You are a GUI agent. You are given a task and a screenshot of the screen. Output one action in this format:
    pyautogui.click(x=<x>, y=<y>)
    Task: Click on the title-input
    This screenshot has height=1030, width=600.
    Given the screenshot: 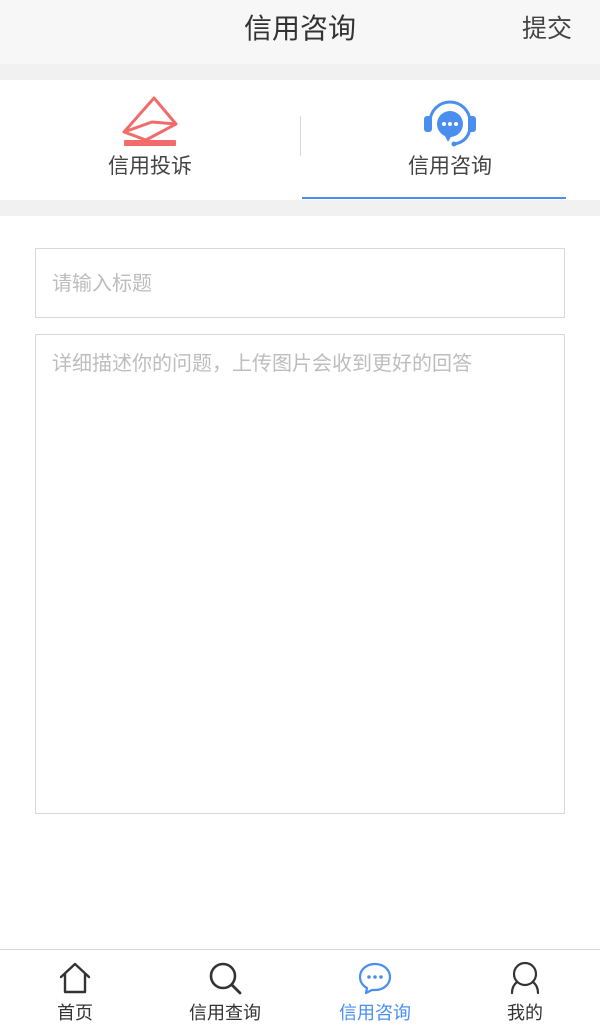 What is the action you would take?
    pyautogui.click(x=300, y=283)
    